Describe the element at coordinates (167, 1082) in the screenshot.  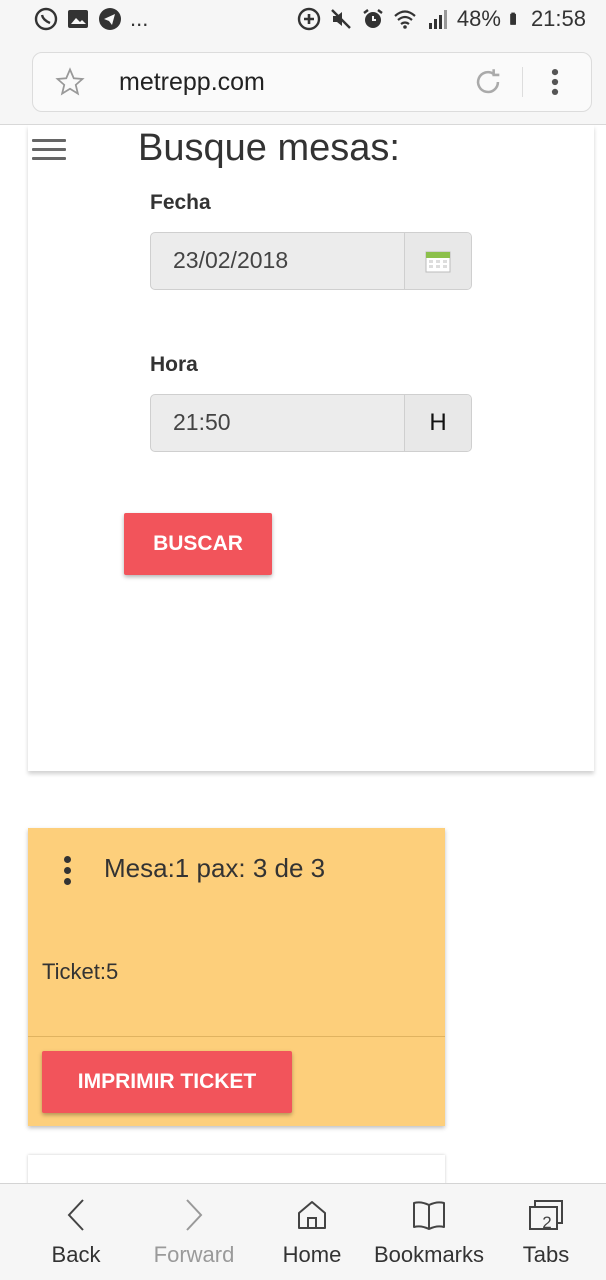
I see `print-ticket-button: IMPRIMIR TICKET` at that location.